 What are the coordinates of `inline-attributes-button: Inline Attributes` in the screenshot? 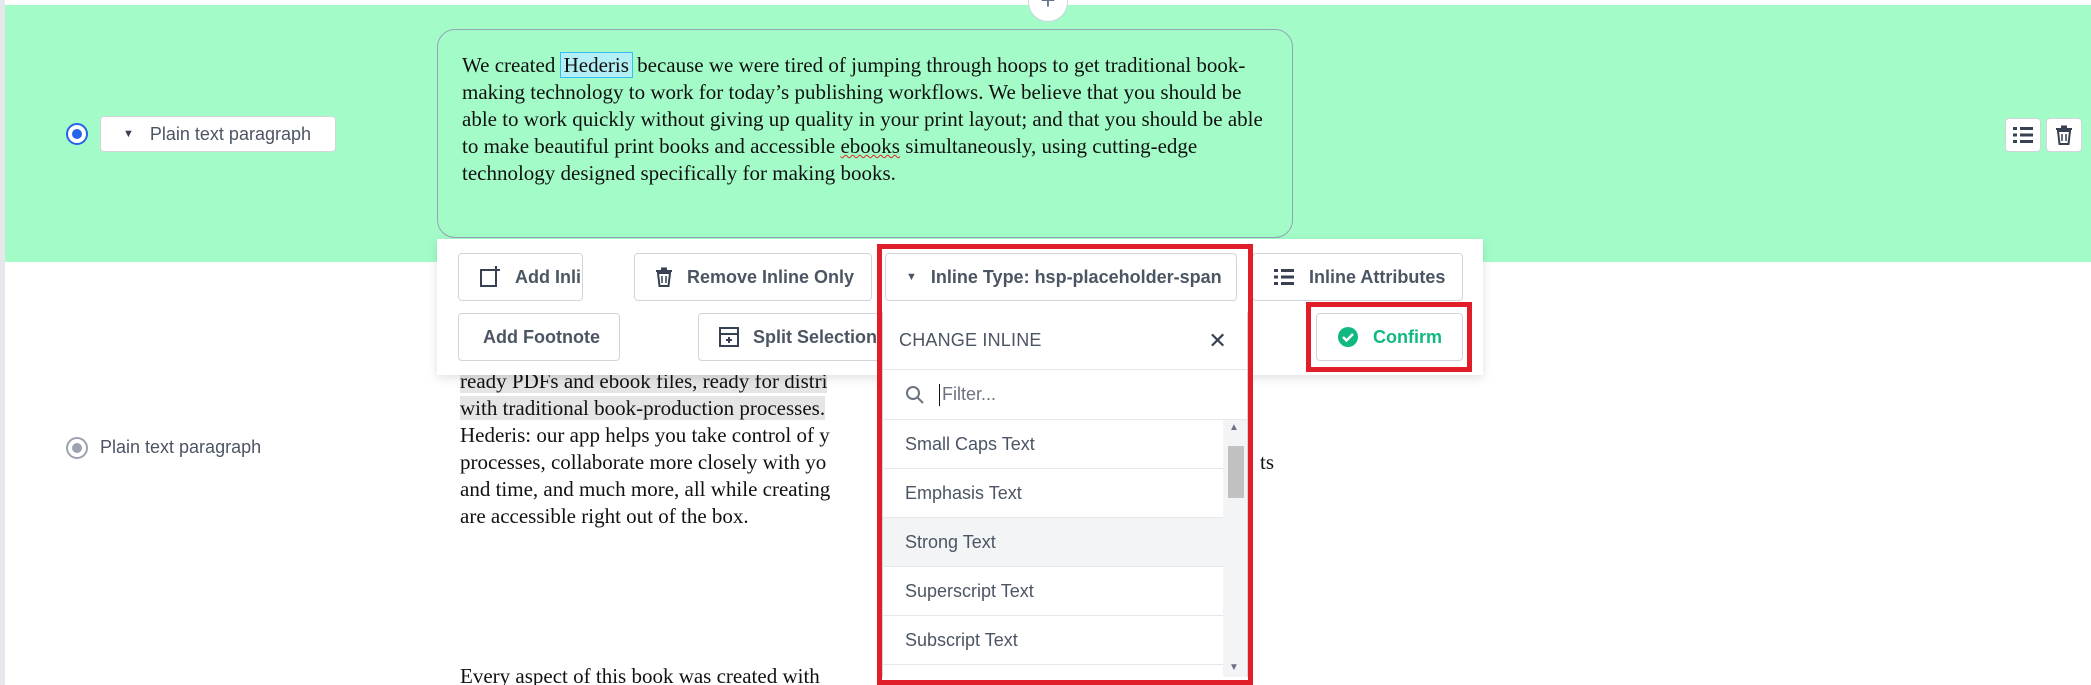 It's located at (1357, 277).